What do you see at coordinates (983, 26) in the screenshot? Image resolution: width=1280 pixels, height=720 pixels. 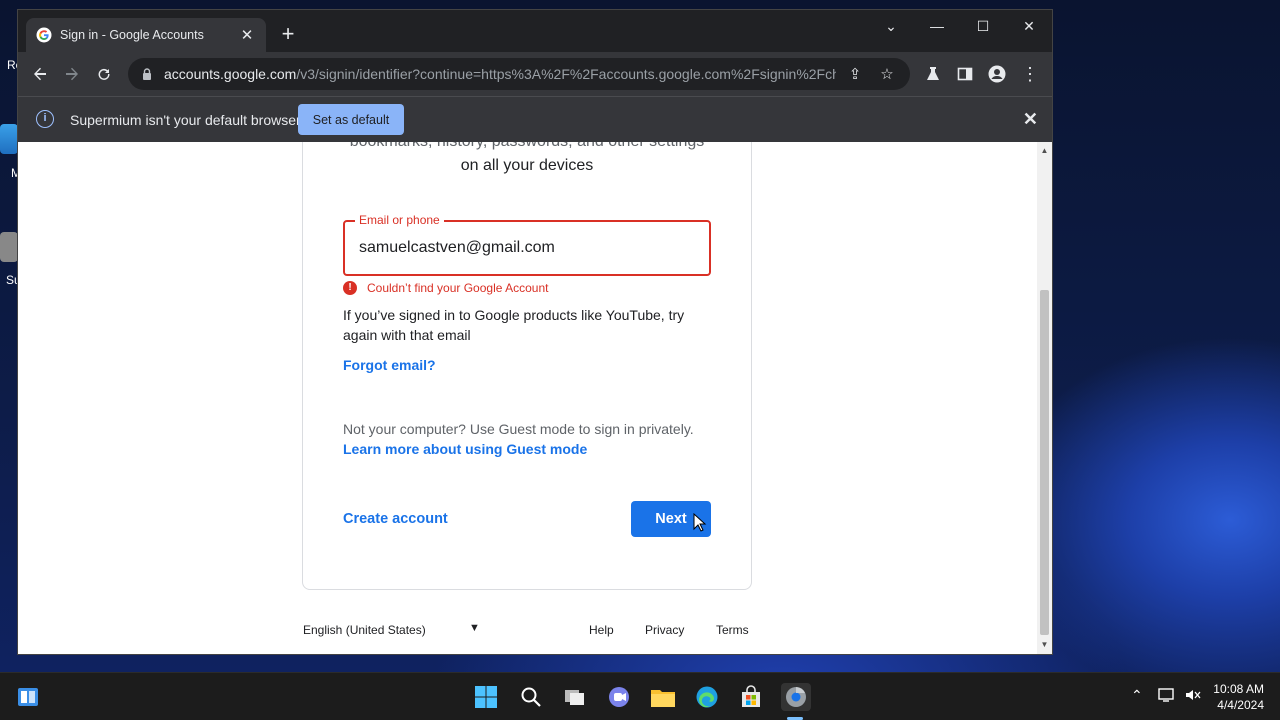 I see `maximize-button: ☐` at bounding box center [983, 26].